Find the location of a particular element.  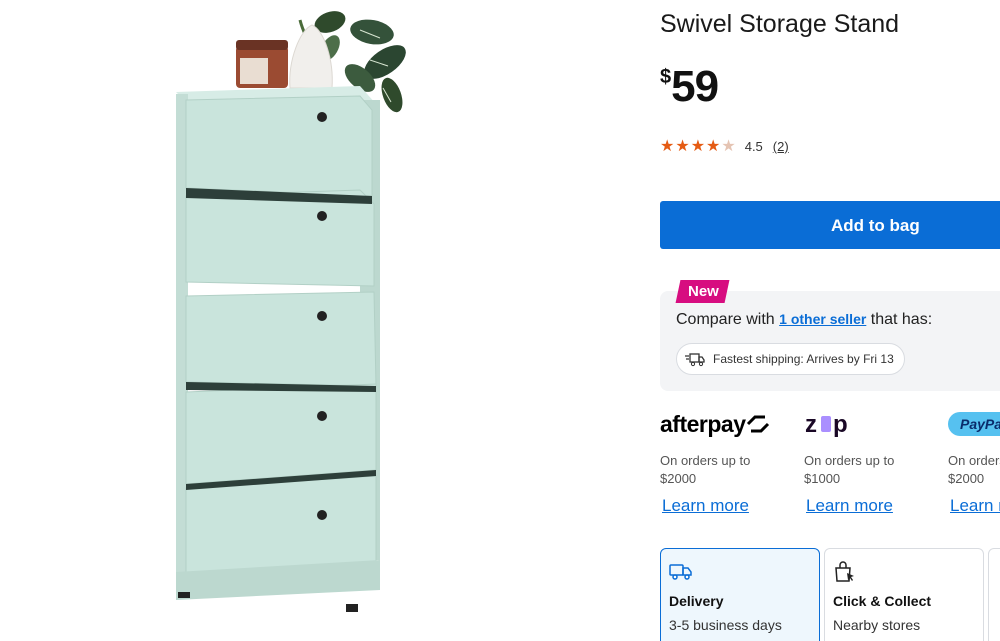

paypal-line1: On orders up to is located at coordinates (974, 460).